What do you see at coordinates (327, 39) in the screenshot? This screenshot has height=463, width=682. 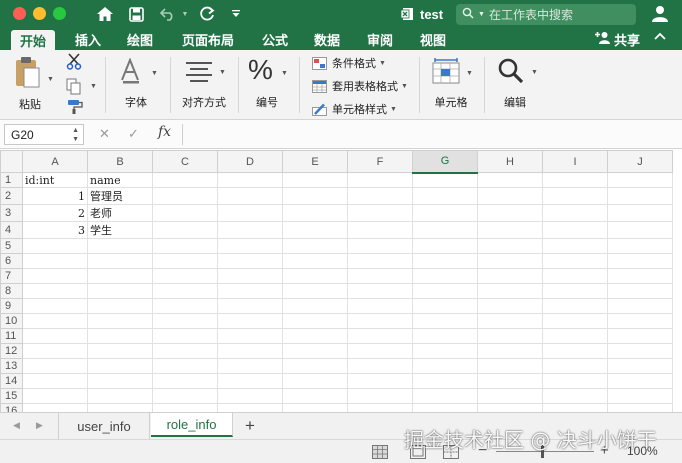 I see `tab-data: 数据` at bounding box center [327, 39].